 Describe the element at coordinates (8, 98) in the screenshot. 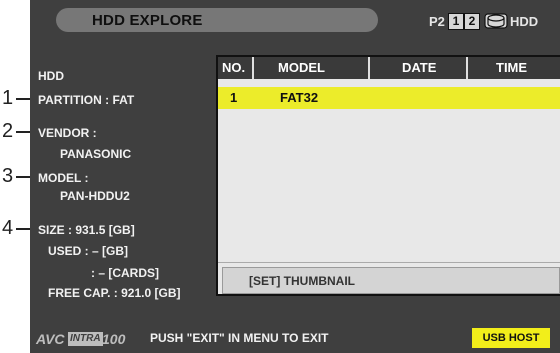

I see `callout-number-1: 1` at that location.